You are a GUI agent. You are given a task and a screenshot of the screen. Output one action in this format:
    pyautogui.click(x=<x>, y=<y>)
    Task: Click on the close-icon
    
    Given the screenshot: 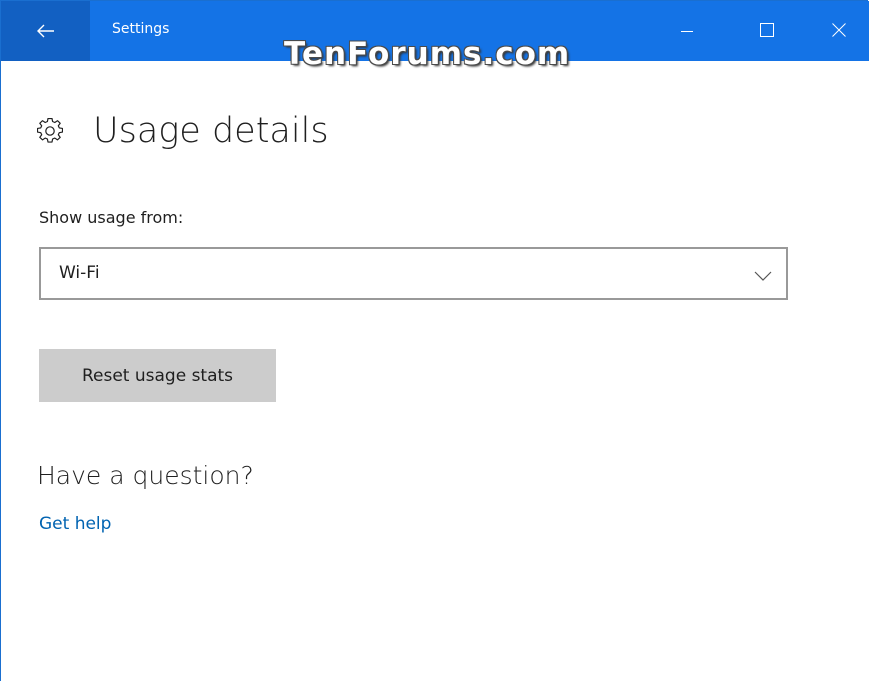 What is the action you would take?
    pyautogui.click(x=839, y=31)
    